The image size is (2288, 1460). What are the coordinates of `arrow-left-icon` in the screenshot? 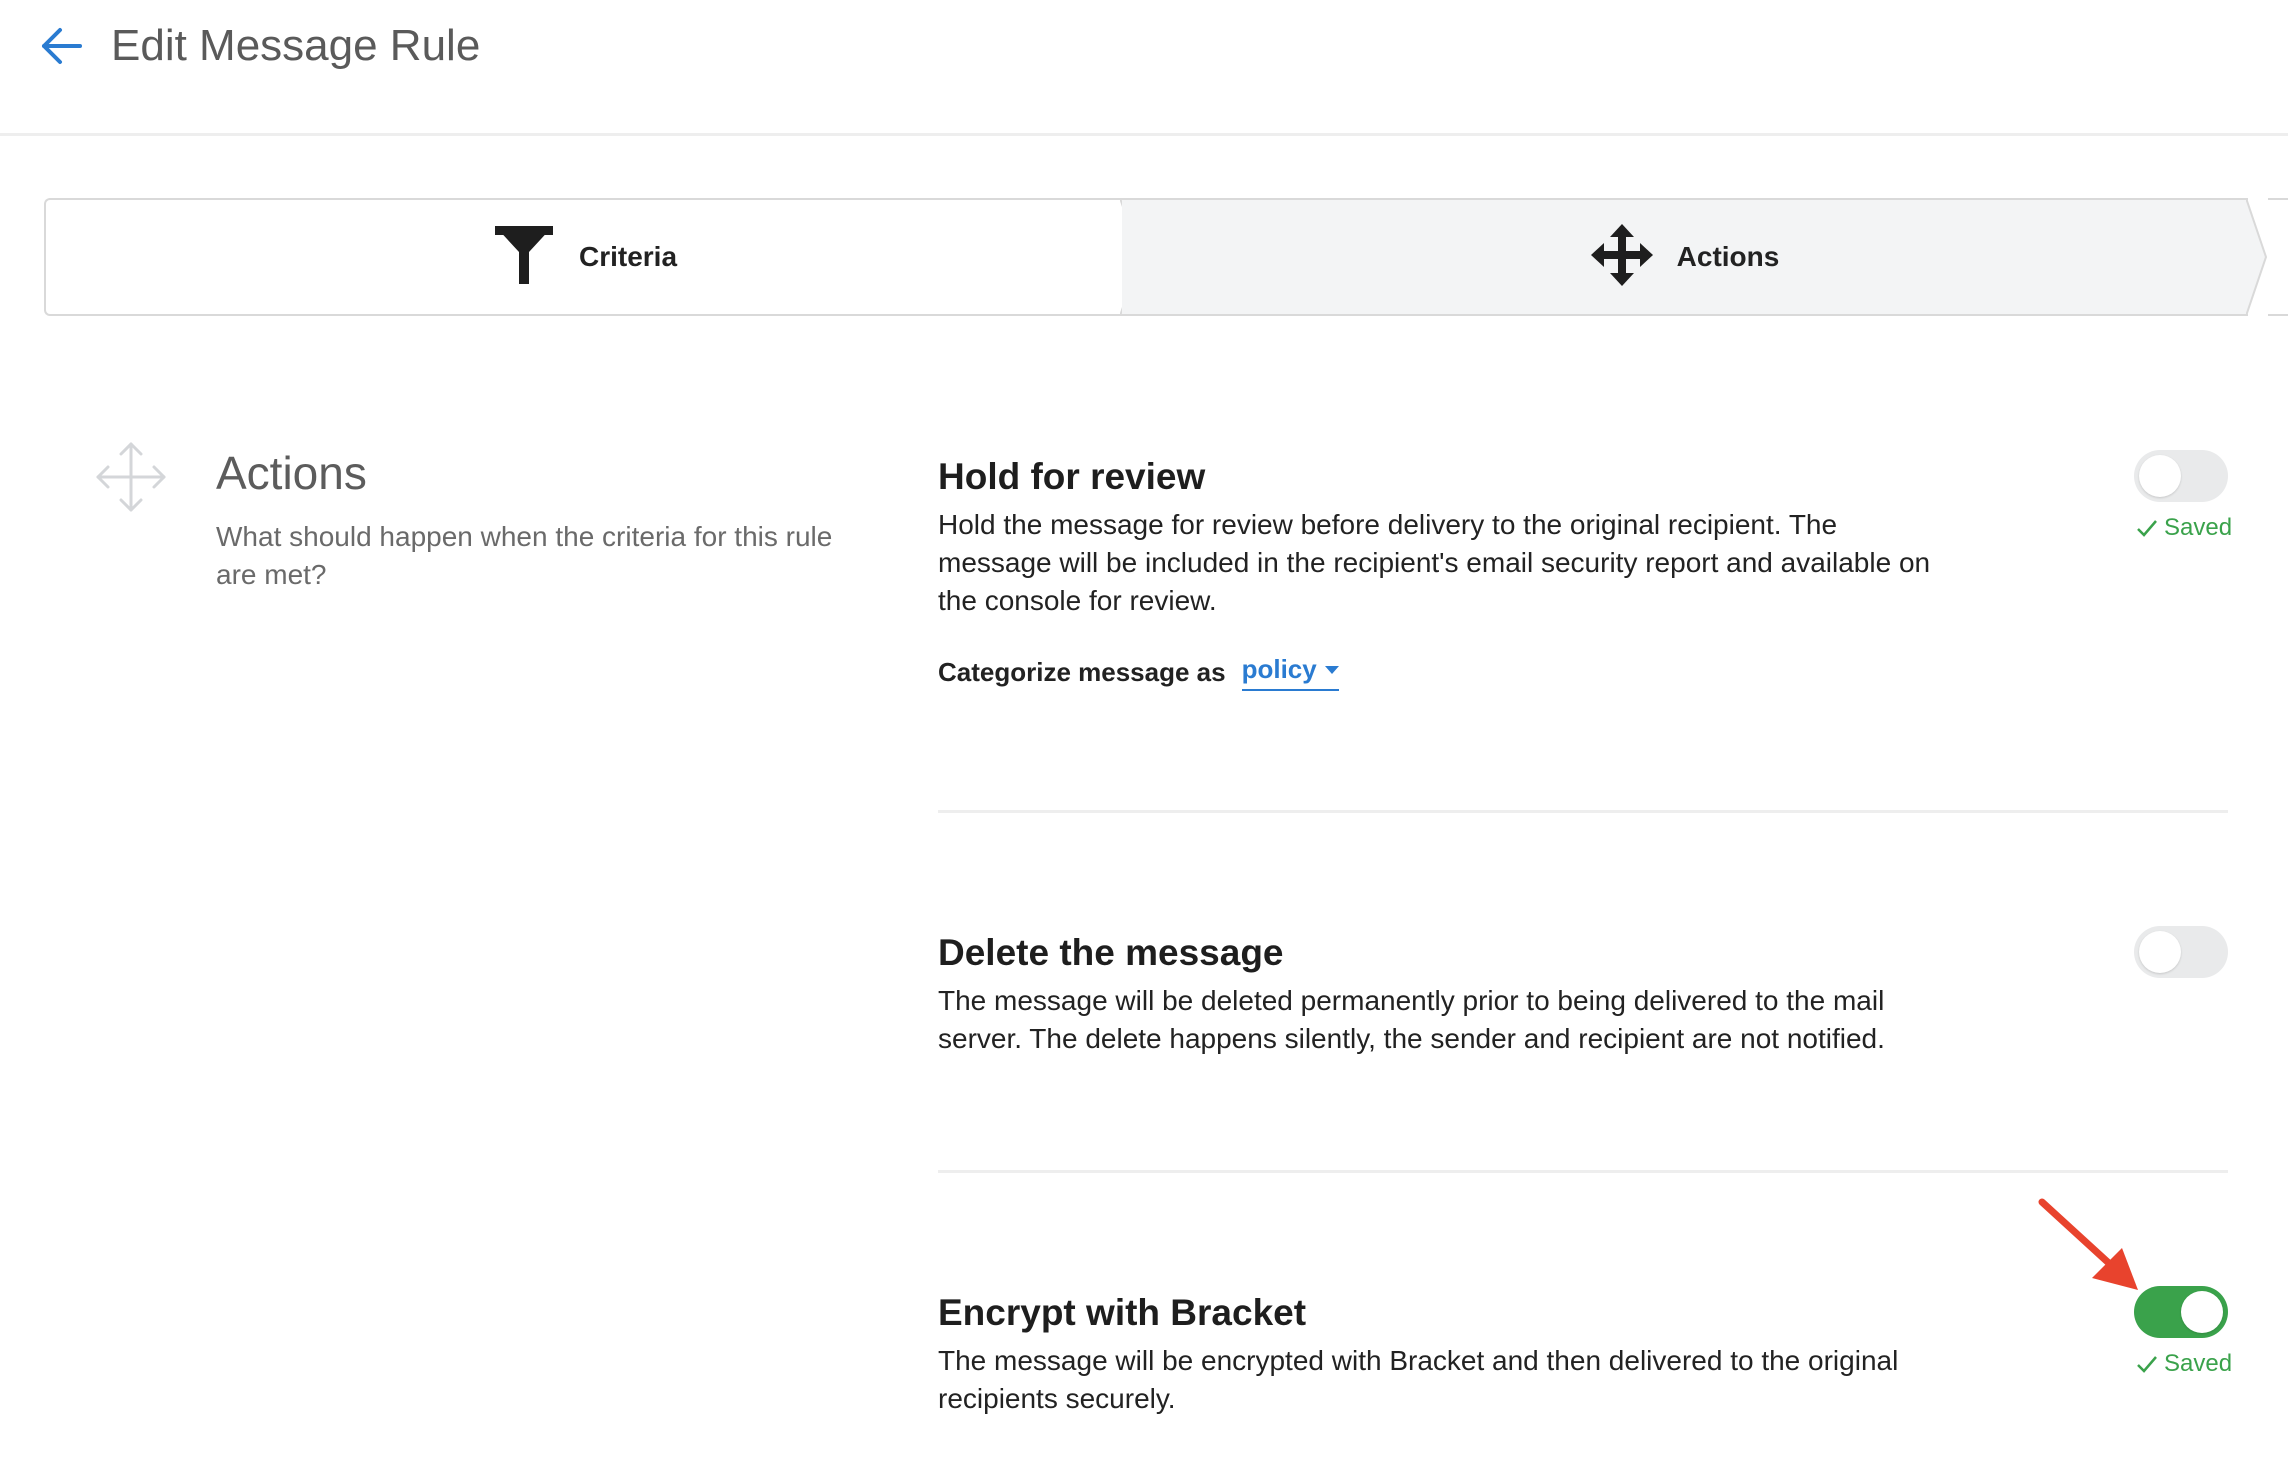 It's located at (62, 46).